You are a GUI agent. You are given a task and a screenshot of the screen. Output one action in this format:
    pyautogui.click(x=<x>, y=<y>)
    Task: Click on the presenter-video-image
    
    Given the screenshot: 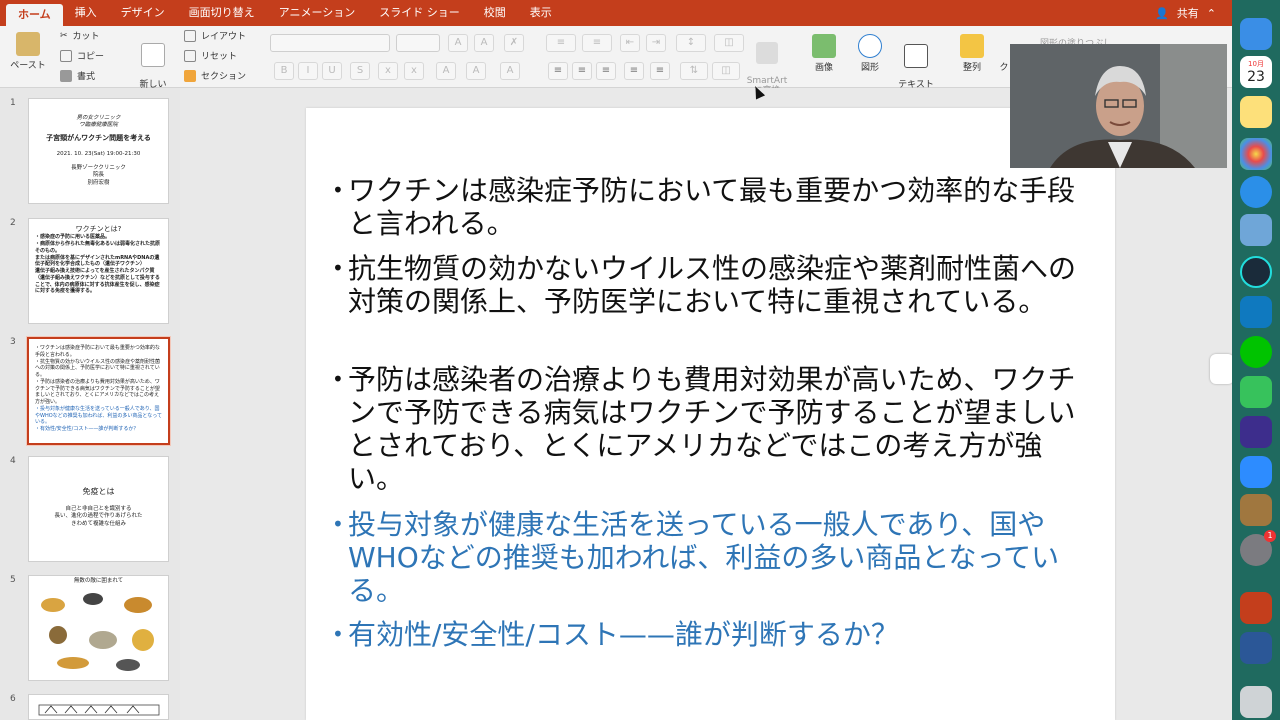 What is the action you would take?
    pyautogui.click(x=1118, y=106)
    